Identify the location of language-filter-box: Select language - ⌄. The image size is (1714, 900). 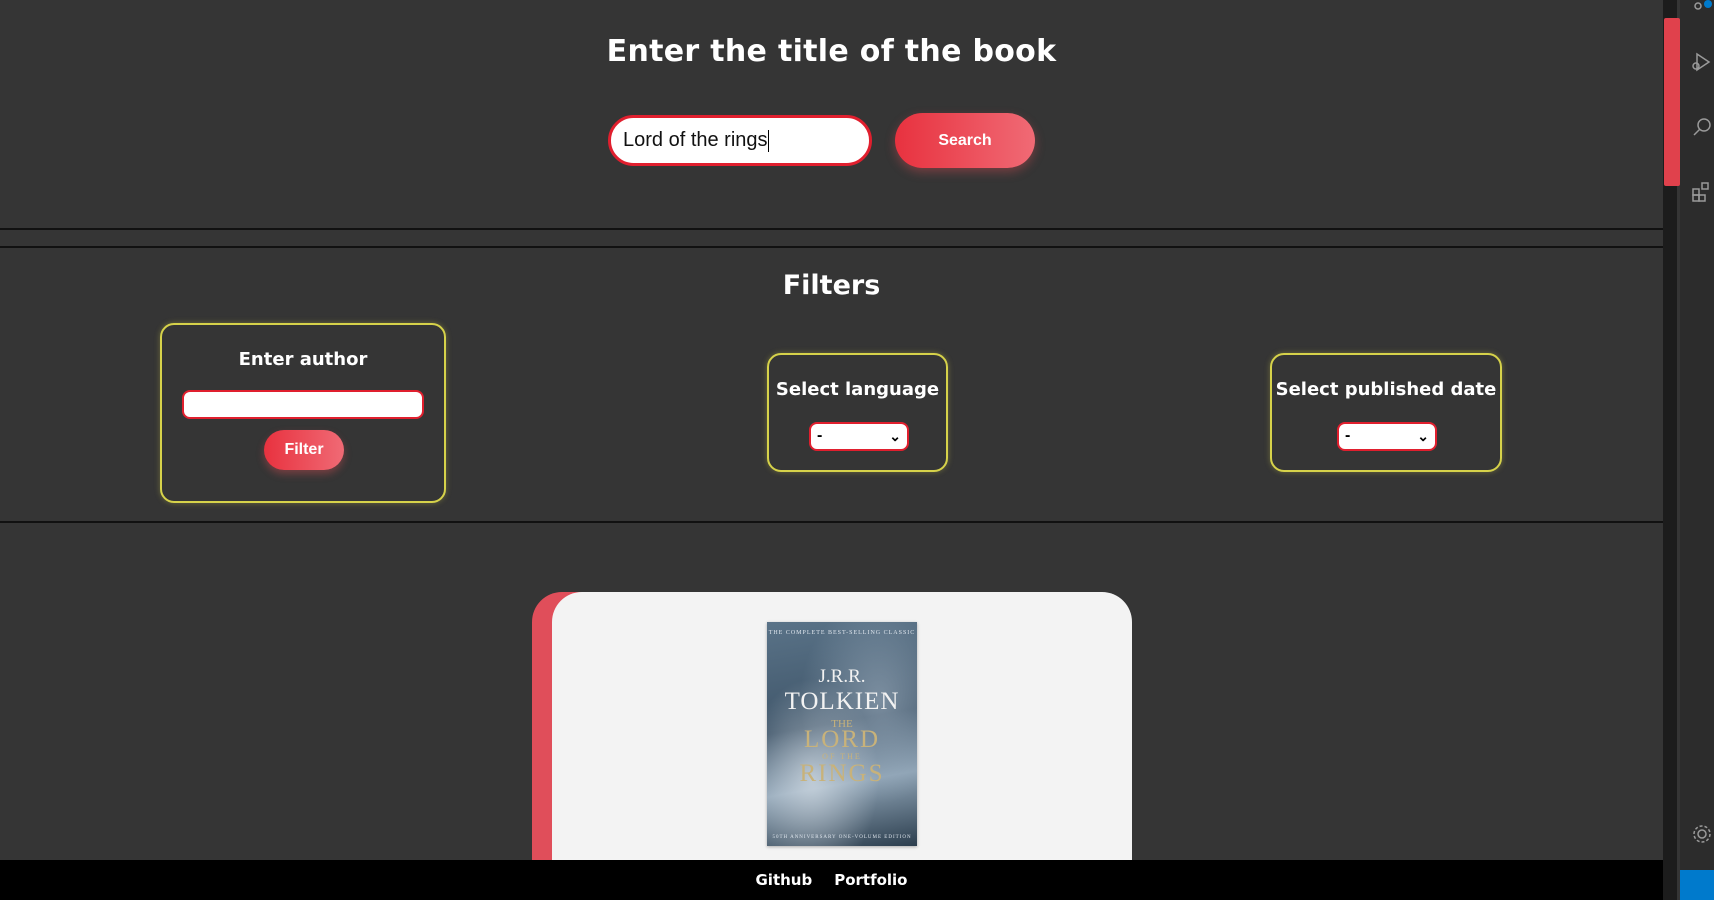
(857, 412).